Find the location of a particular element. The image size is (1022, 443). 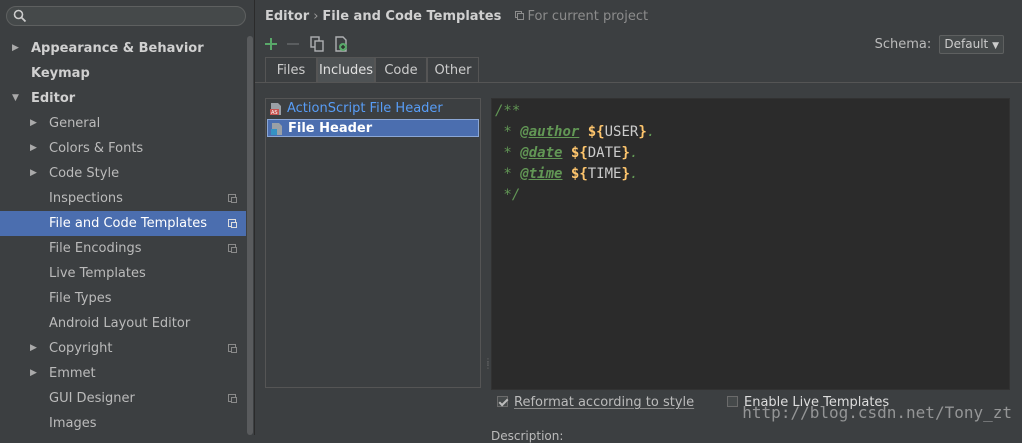

tab-code: Code is located at coordinates (401, 69).